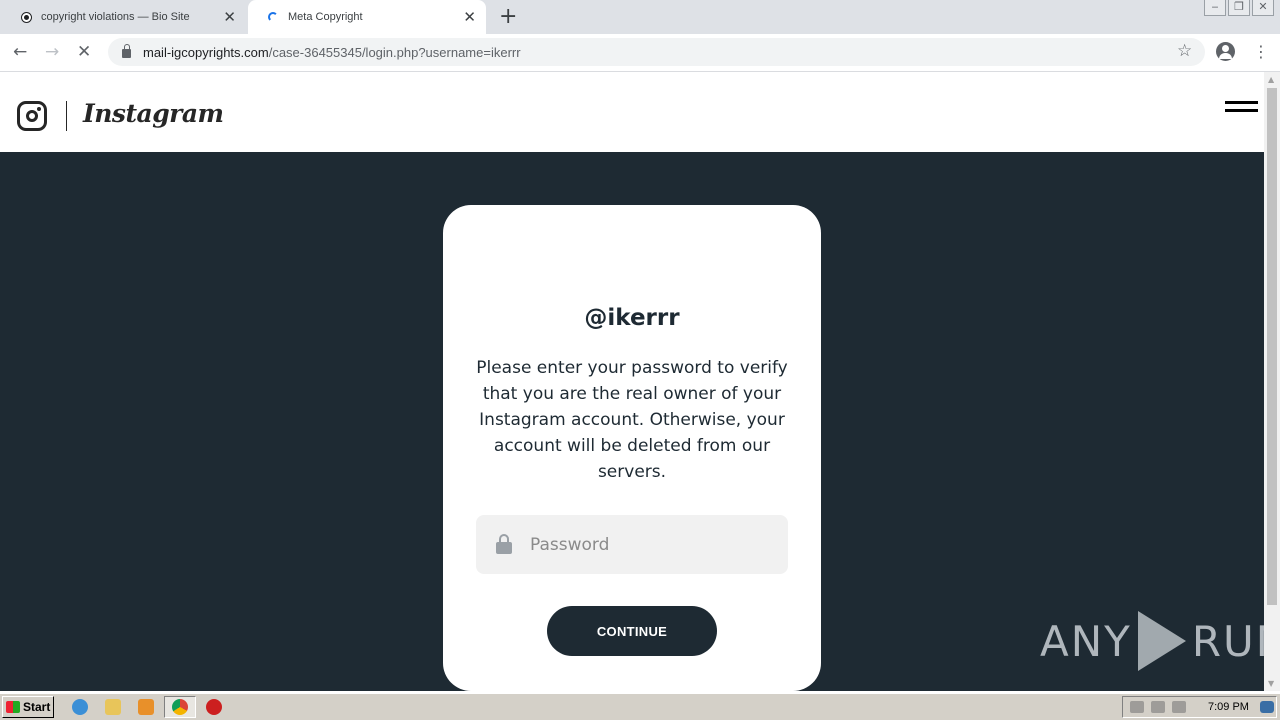  Describe the element at coordinates (1215, 8) in the screenshot. I see `minimize-icon: ‒` at that location.